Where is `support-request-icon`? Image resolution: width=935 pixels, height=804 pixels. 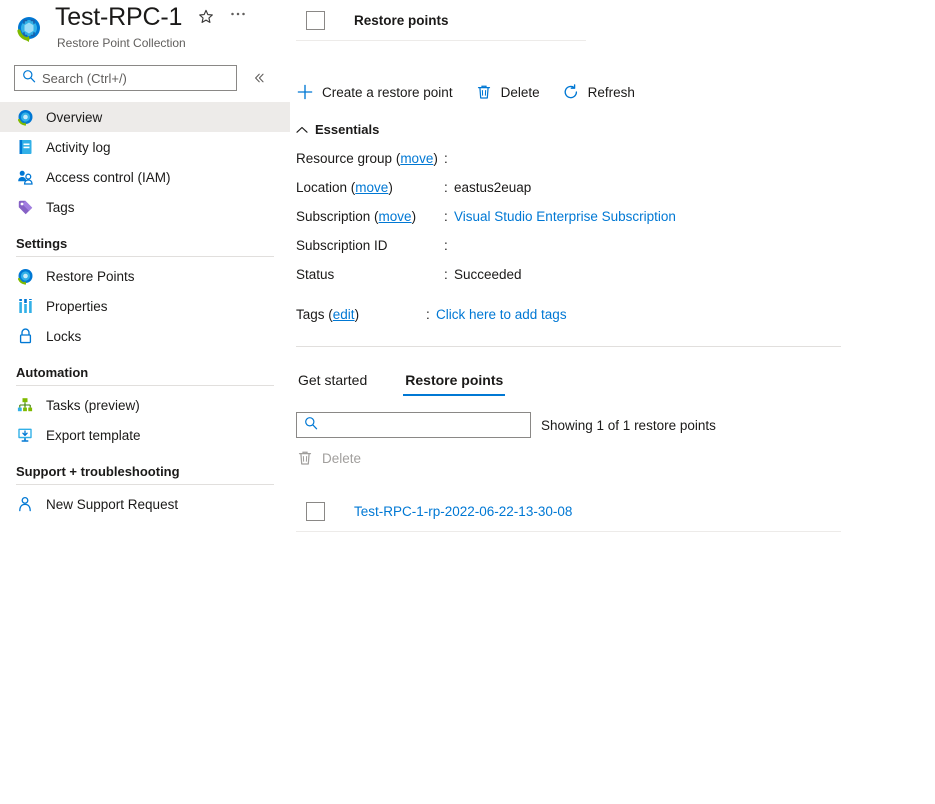
support-request-icon is located at coordinates (25, 504).